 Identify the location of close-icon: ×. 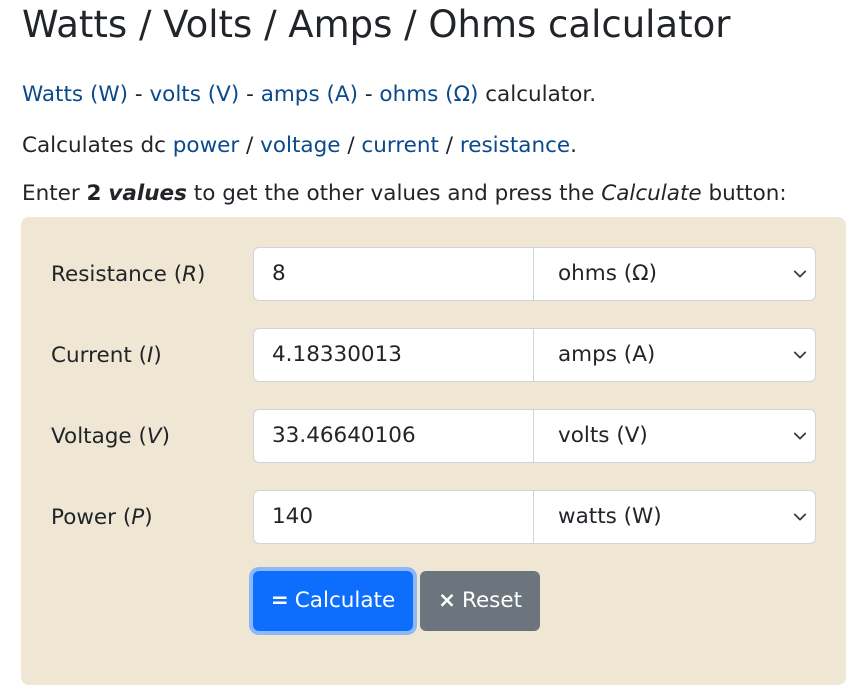
(446, 600).